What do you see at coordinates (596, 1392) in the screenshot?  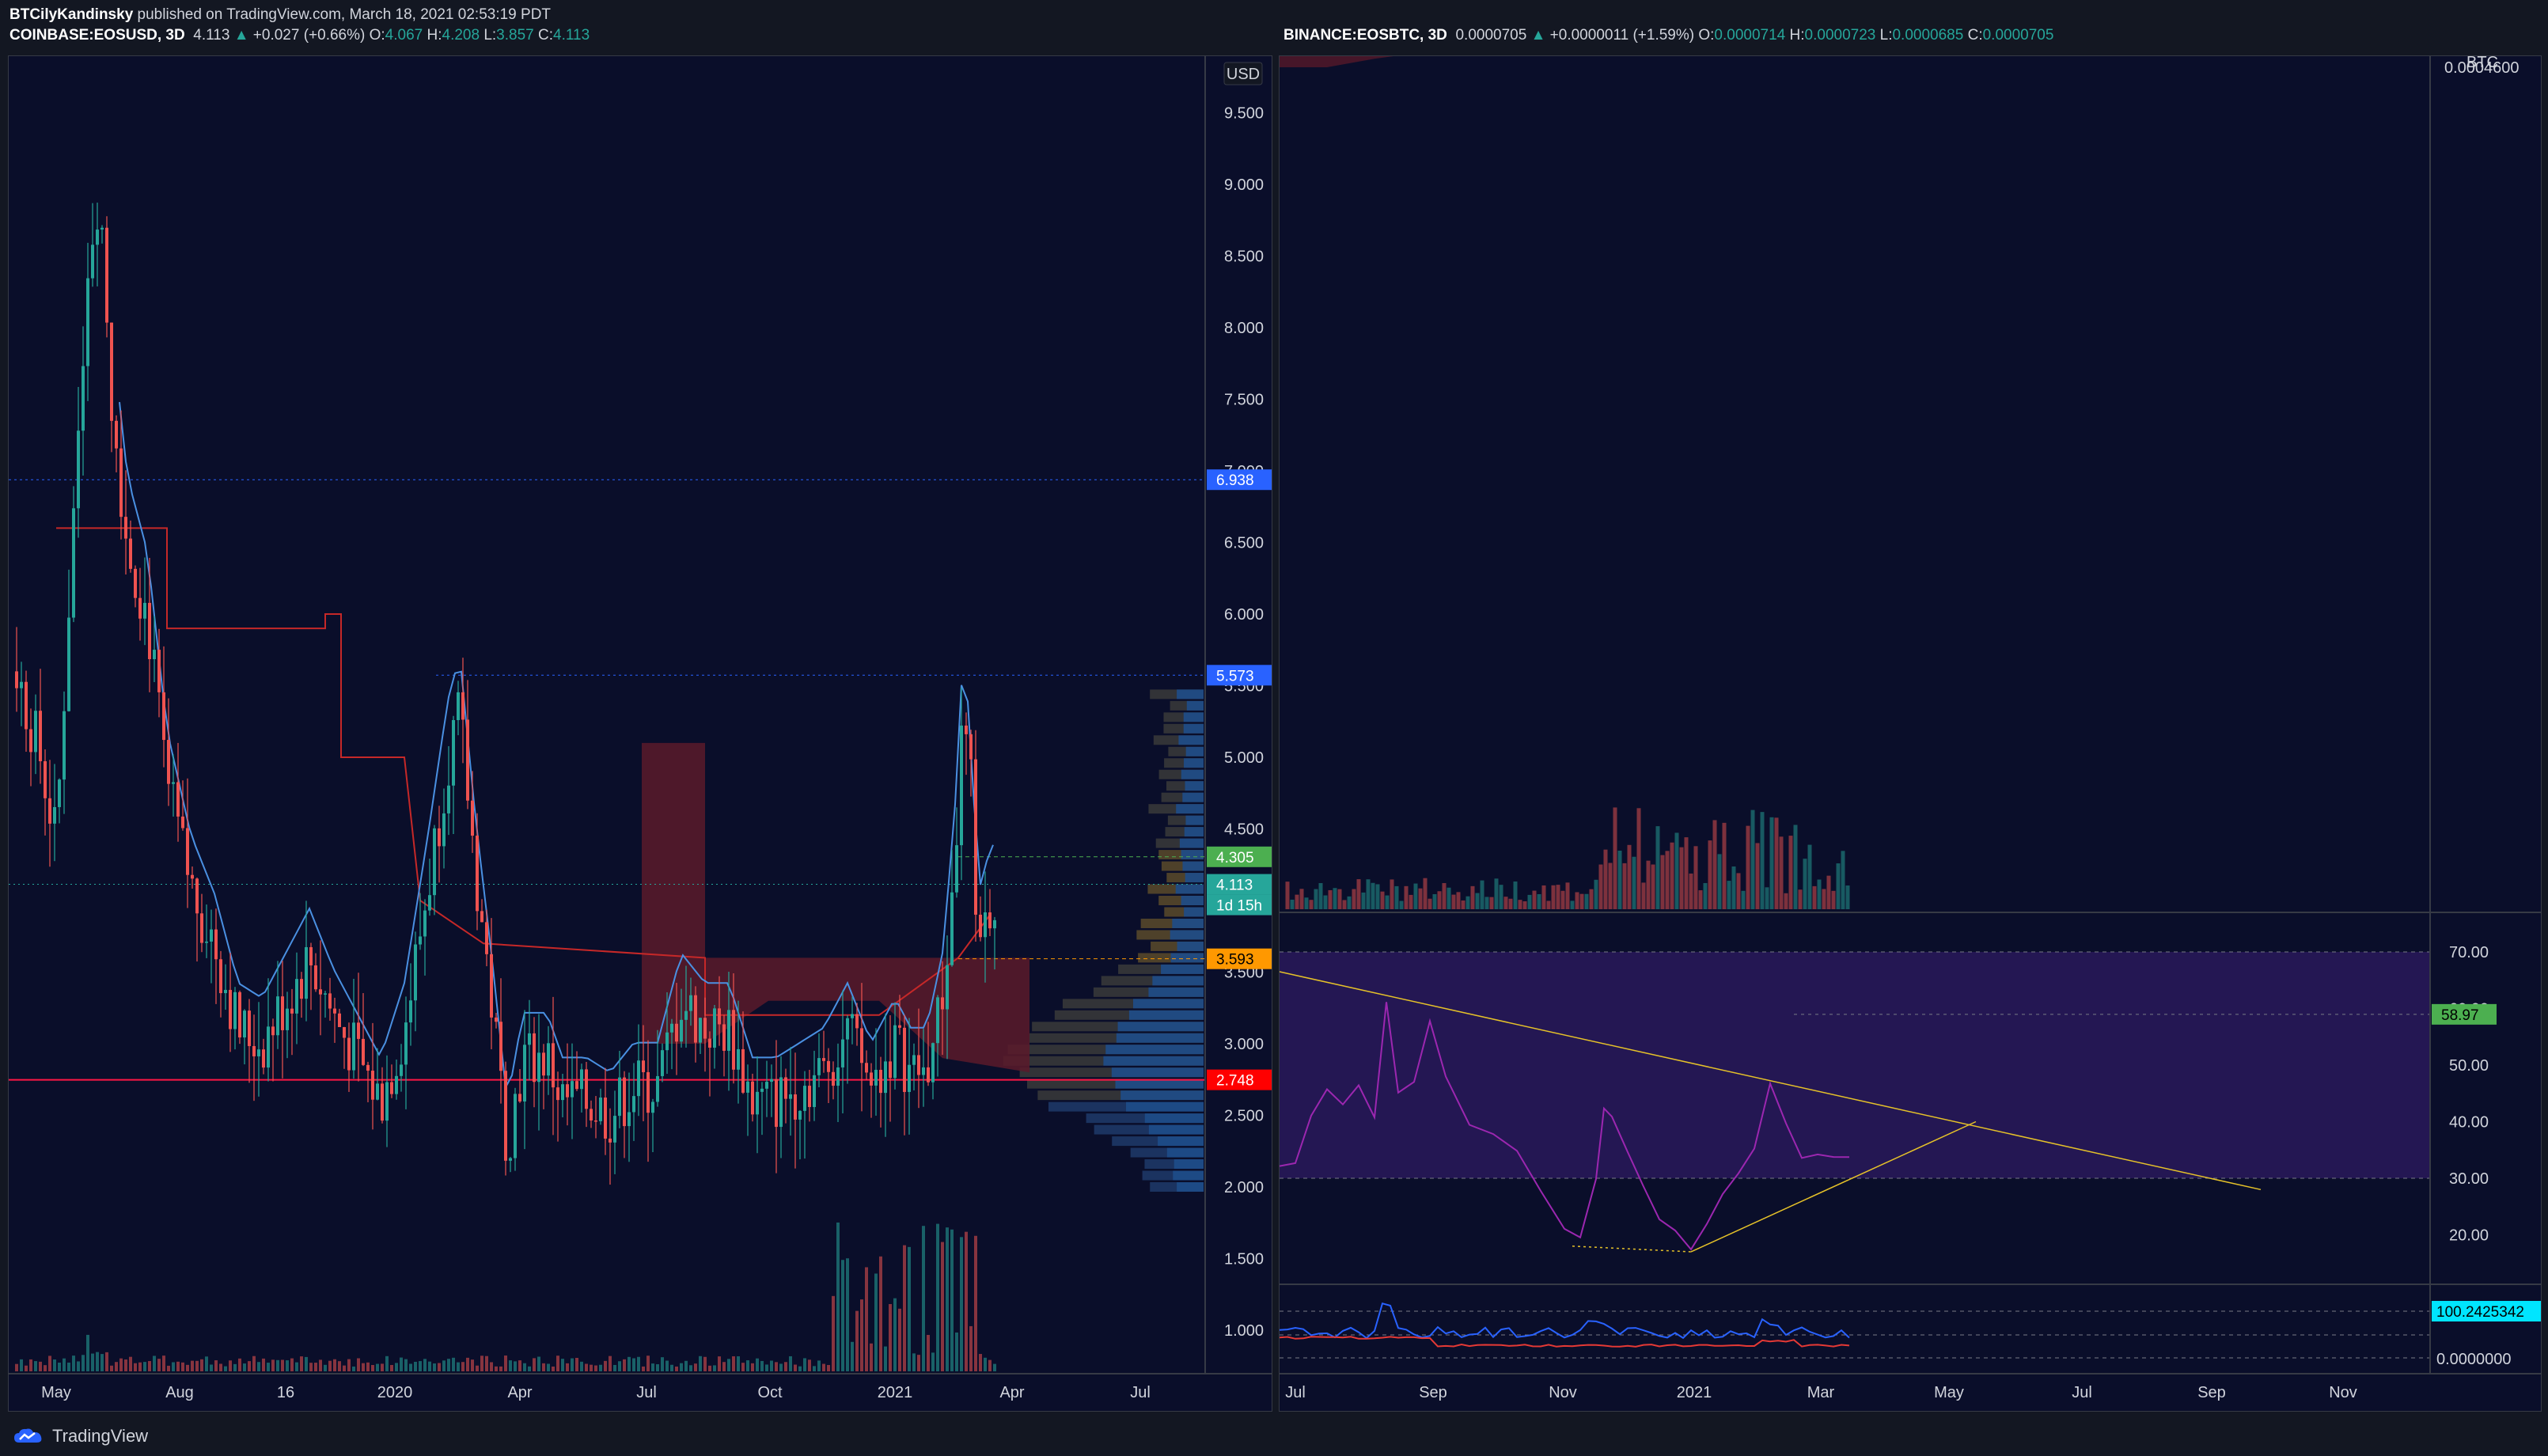 I see `time-axis: May Aug 16 2020 Apr Jul Oct 2021 Apr Jul` at bounding box center [596, 1392].